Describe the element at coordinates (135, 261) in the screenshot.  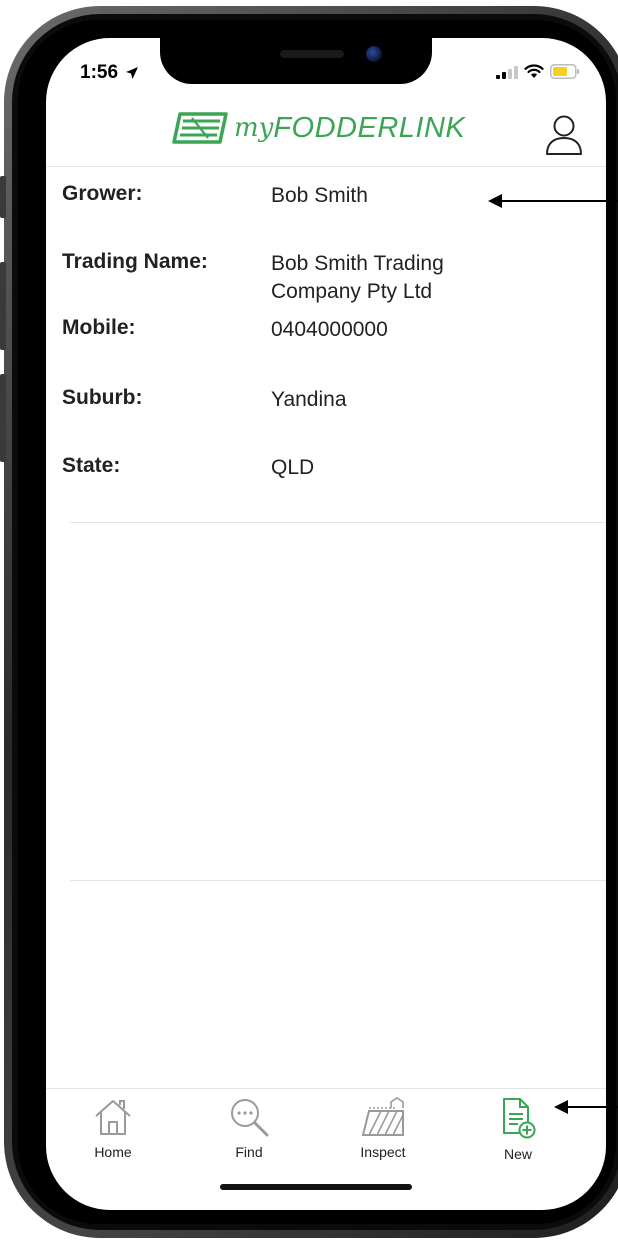
I see `trading-name-label: Trading Name:` at that location.